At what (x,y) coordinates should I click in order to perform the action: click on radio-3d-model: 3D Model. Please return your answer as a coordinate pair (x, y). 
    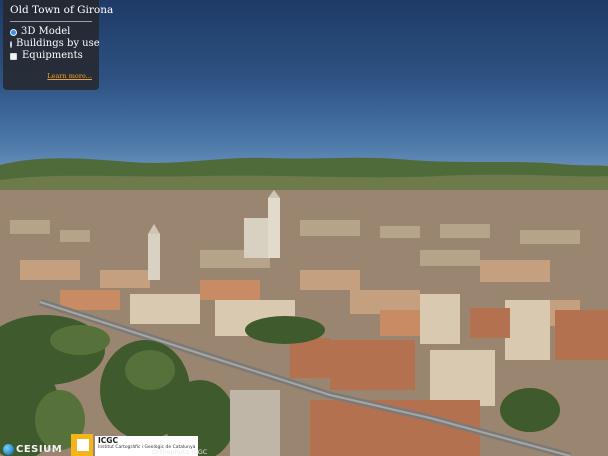
    Looking at the image, I should click on (51, 32).